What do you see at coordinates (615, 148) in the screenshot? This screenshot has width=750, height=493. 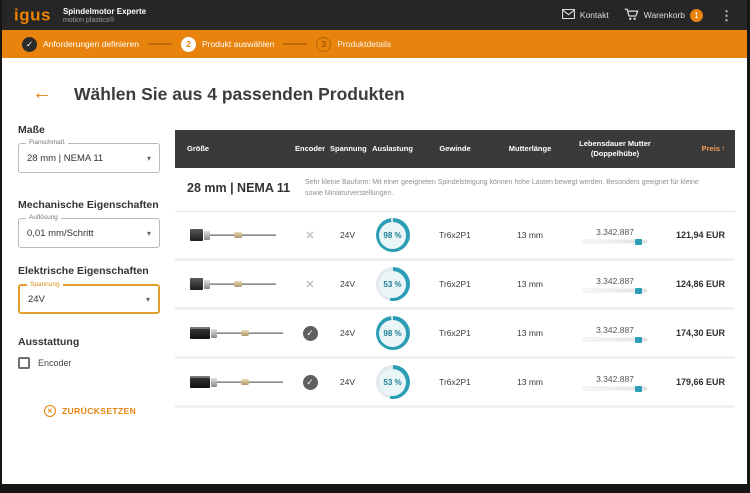 I see `col-lebensdauer: Lebensdauer Mutter (Doppelhübe)` at bounding box center [615, 148].